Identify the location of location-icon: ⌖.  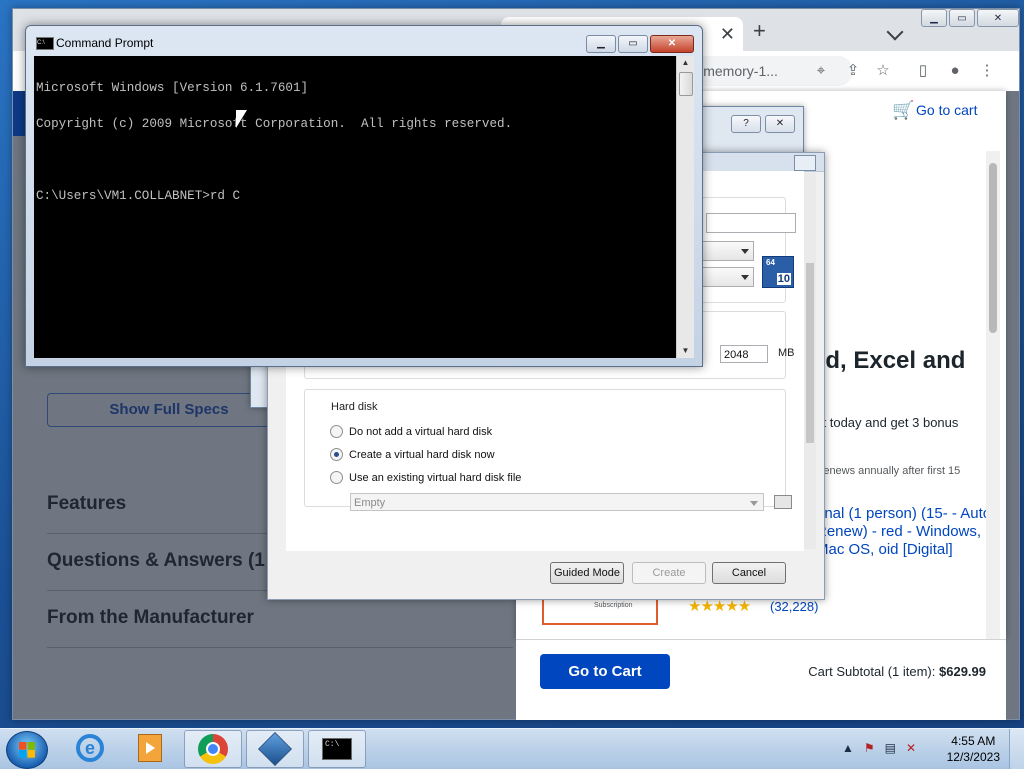
(821, 71).